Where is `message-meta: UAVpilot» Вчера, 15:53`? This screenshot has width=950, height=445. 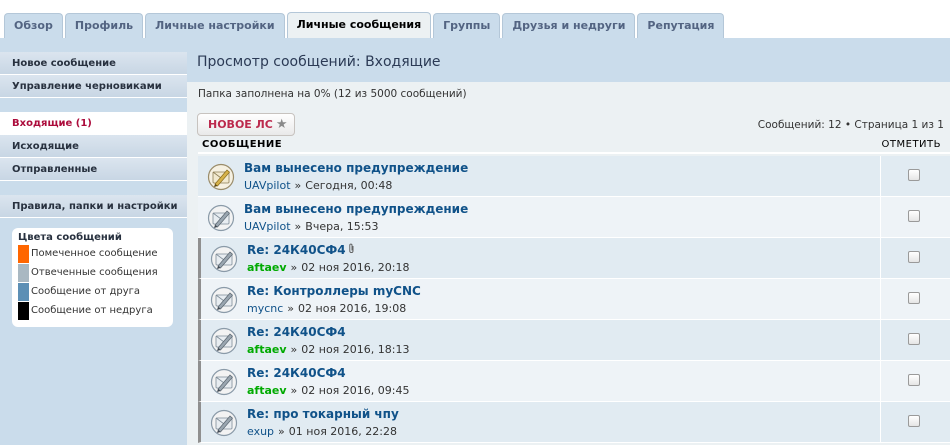 message-meta: UAVpilot» Вчера, 15:53 is located at coordinates (311, 226).